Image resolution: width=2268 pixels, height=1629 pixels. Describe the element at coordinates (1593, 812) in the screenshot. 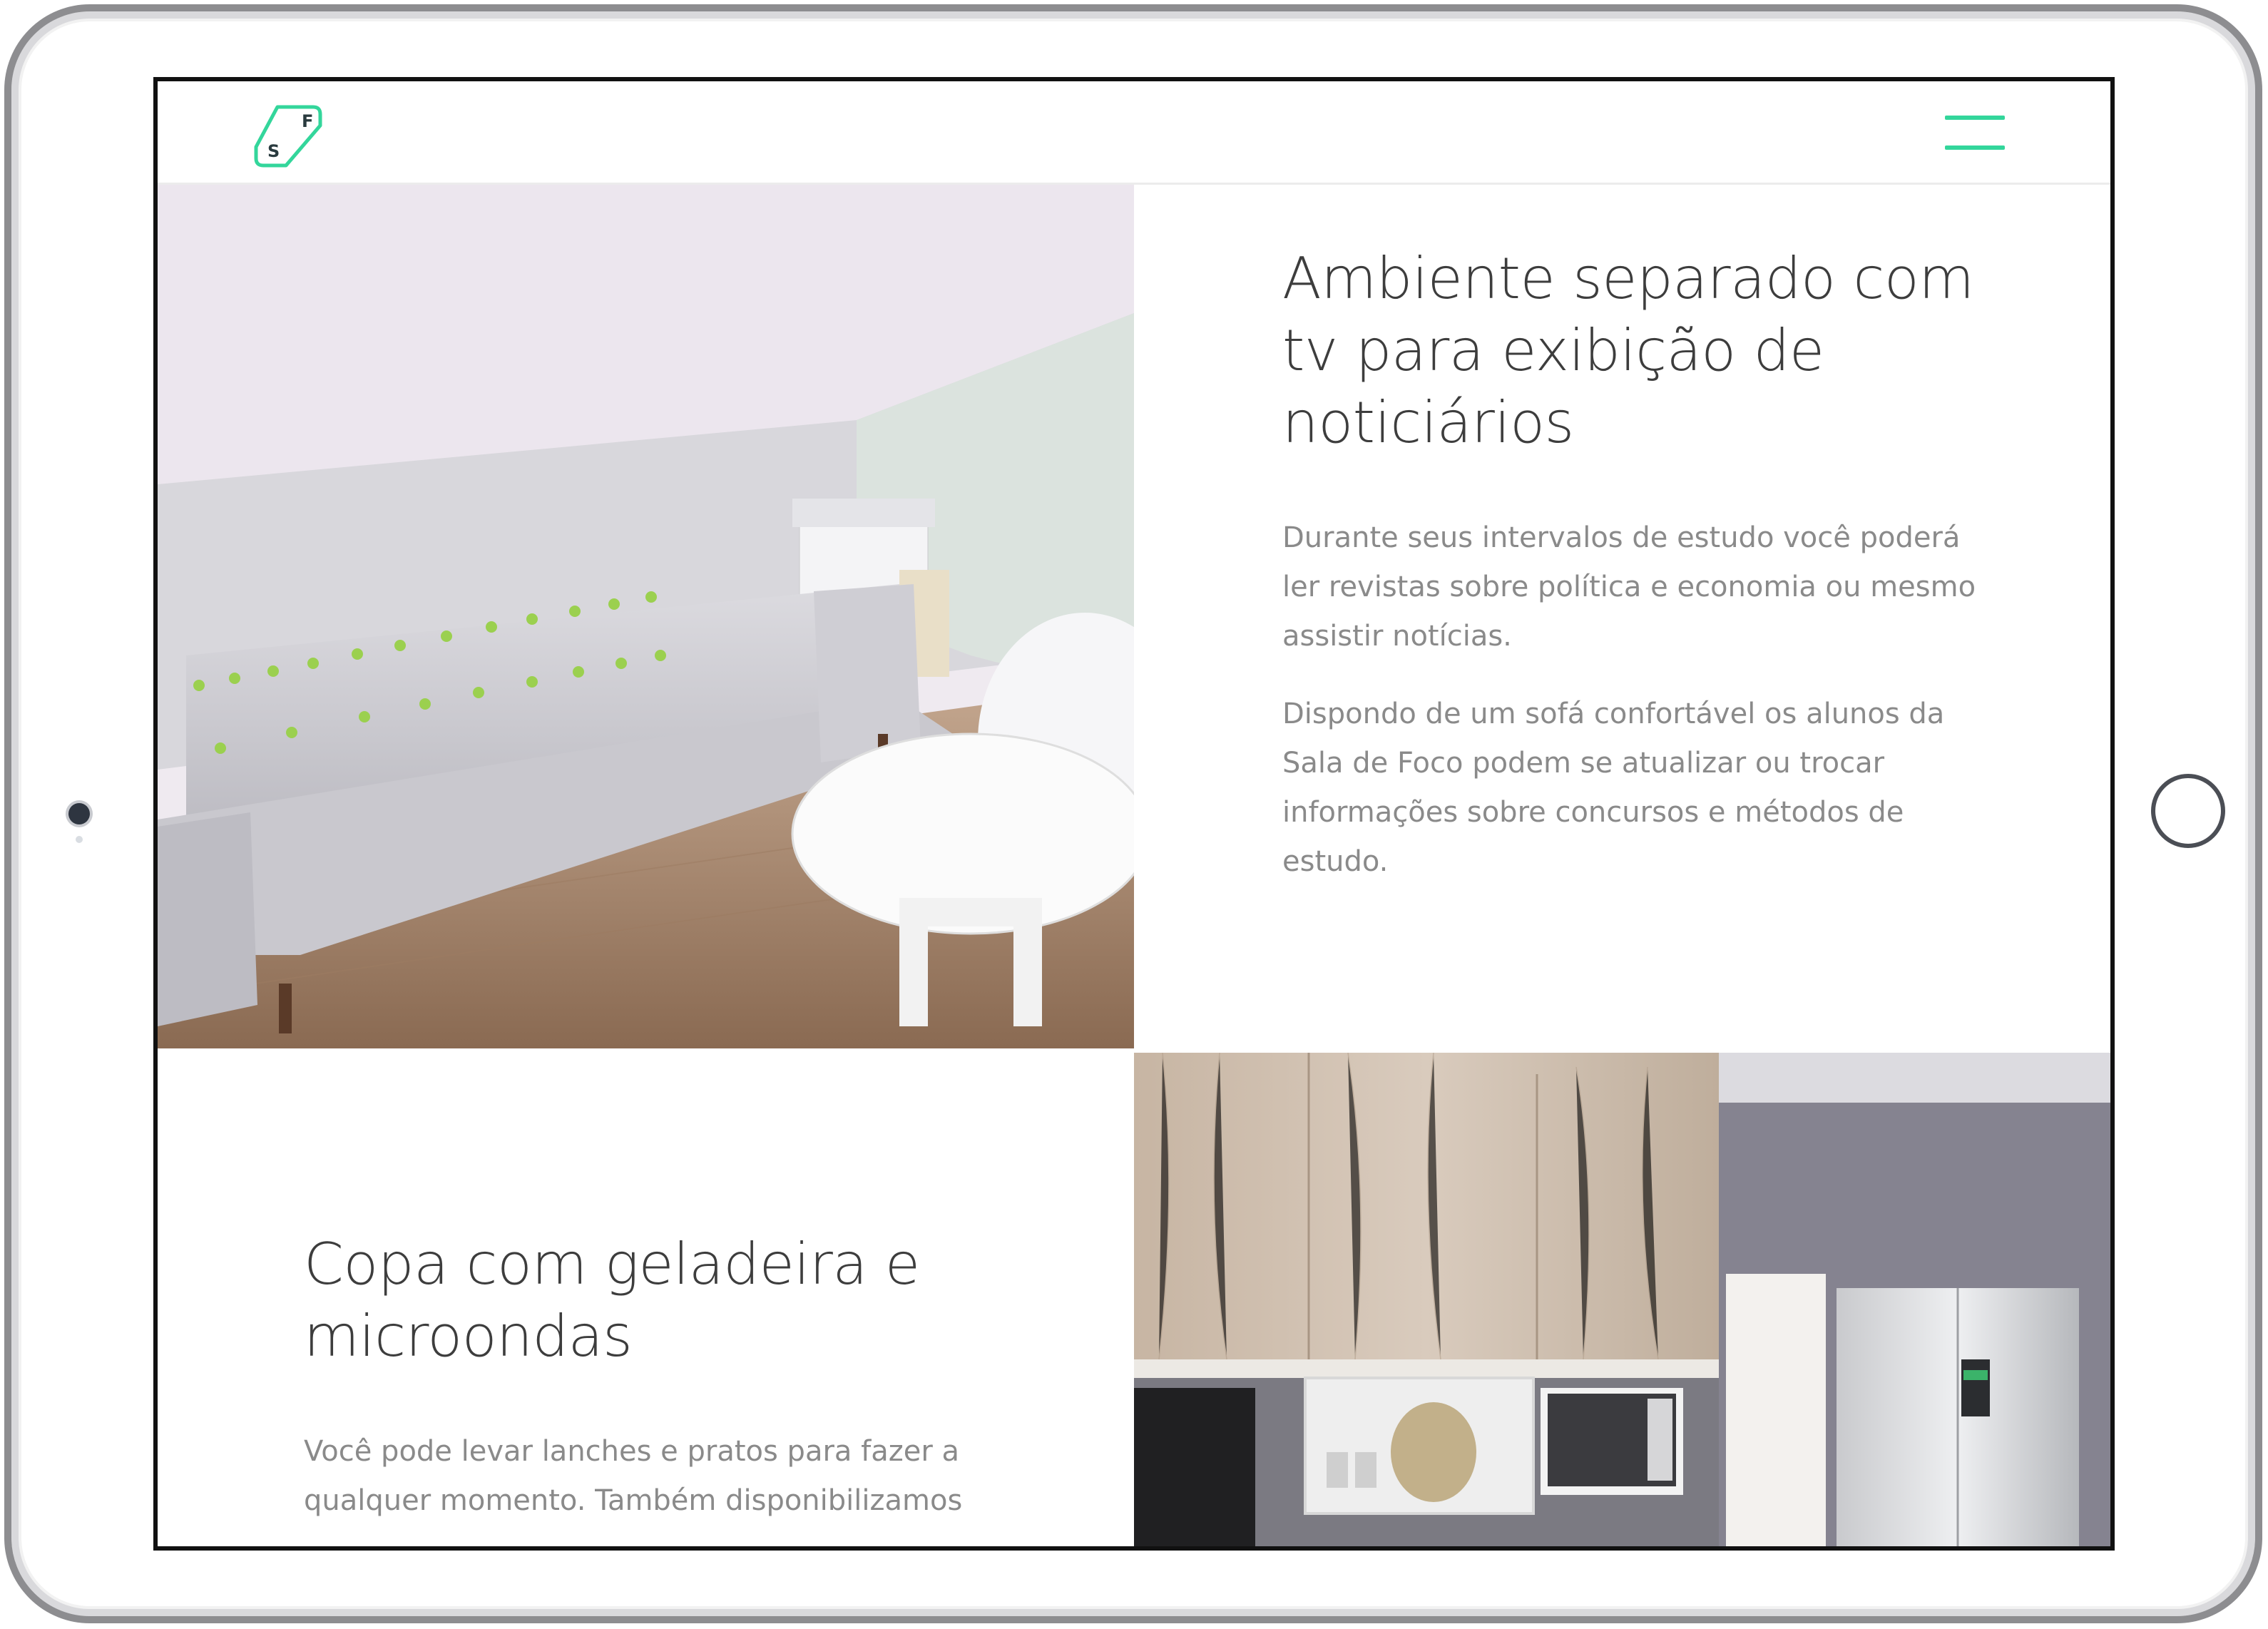

I see `paragraph-line: informações sobre concursos e métodos de` at that location.